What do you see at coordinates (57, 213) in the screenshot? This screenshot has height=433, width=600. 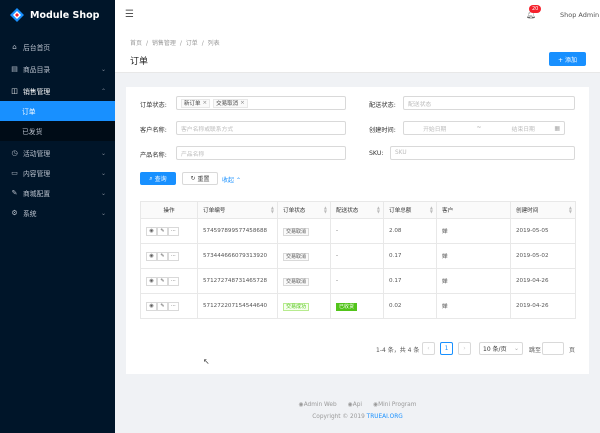 I see `sidebar-item-system: ⚙ 系统 ⌄` at bounding box center [57, 213].